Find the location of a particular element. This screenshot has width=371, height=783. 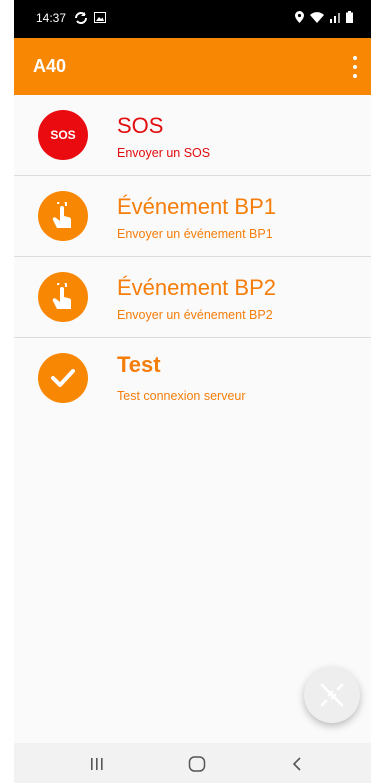

list-item-event-bp2: Événement BP2 Envoyer un événement BP2 is located at coordinates (192, 297).